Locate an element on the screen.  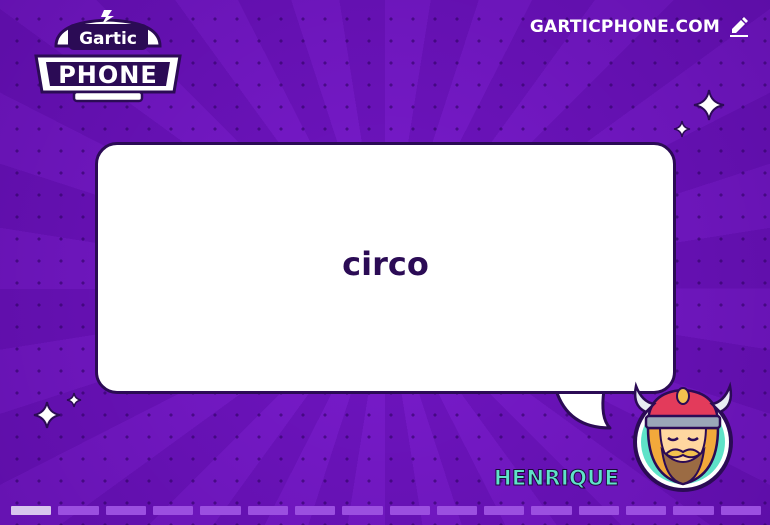
site-label: GARTICPHONE.COM is located at coordinates (624, 27).